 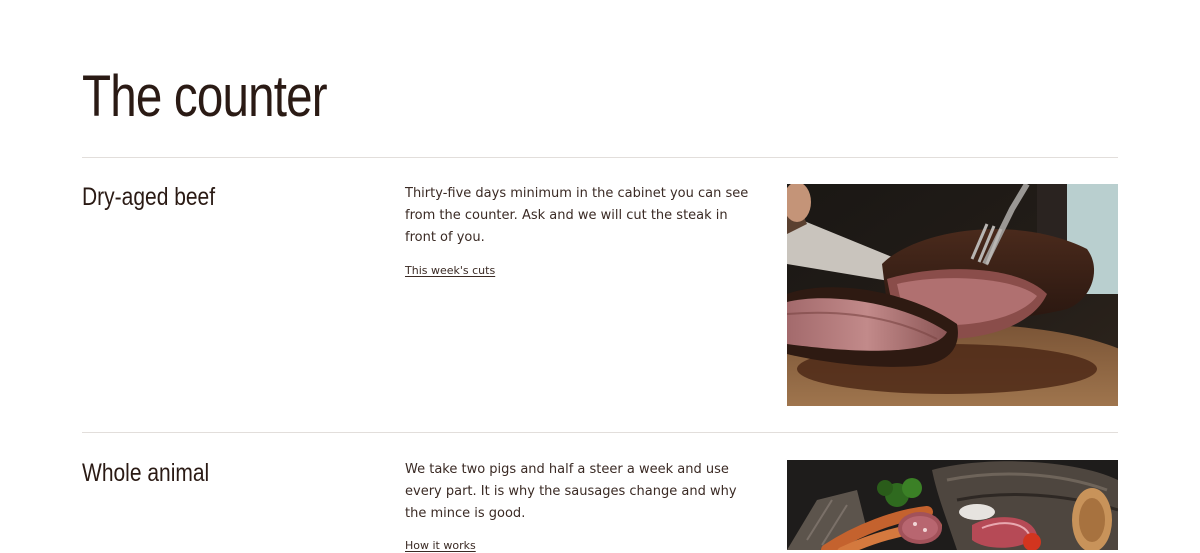 What do you see at coordinates (450, 271) in the screenshot?
I see `this-weeks-cuts-link: This week's cuts` at bounding box center [450, 271].